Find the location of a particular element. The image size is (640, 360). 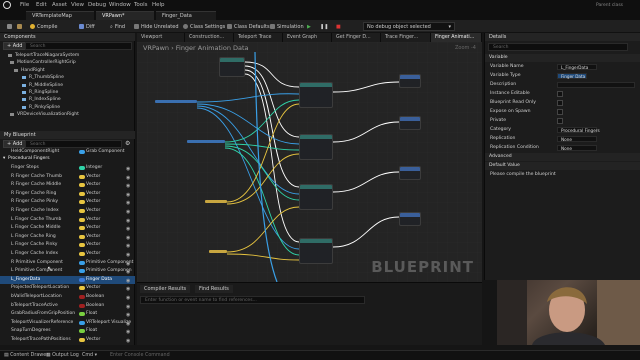

menu-edit: Edit is located at coordinates (41, 5).